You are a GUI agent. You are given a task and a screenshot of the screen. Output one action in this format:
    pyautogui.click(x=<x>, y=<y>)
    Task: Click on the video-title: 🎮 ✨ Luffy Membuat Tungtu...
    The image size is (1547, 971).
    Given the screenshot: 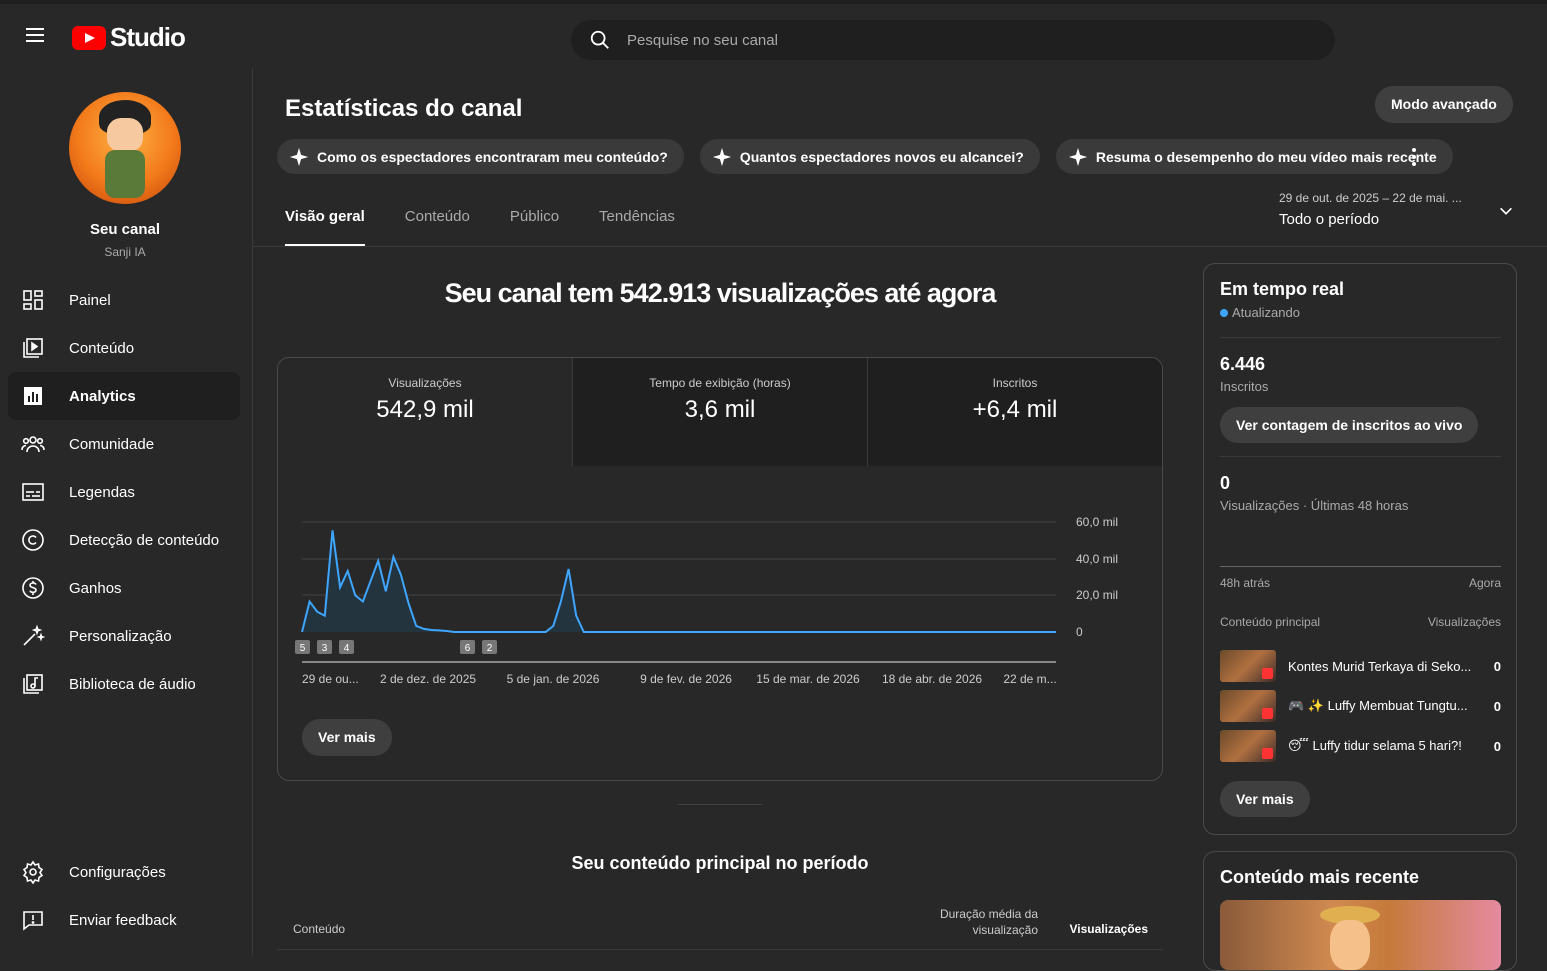 What is the action you would take?
    pyautogui.click(x=1378, y=705)
    